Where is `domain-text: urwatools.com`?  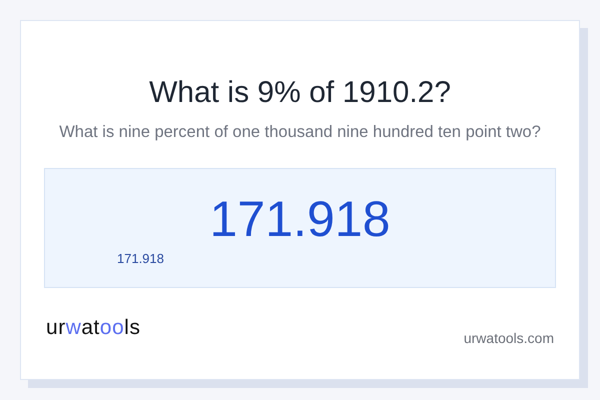 domain-text: urwatools.com is located at coordinates (509, 338).